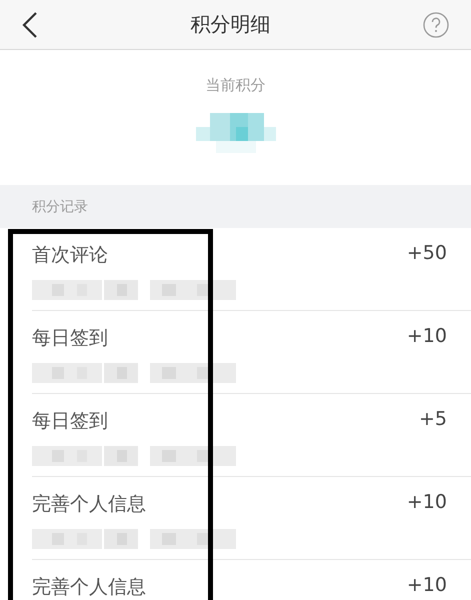  Describe the element at coordinates (70, 255) in the screenshot. I see `record-name: 首次评论` at that location.